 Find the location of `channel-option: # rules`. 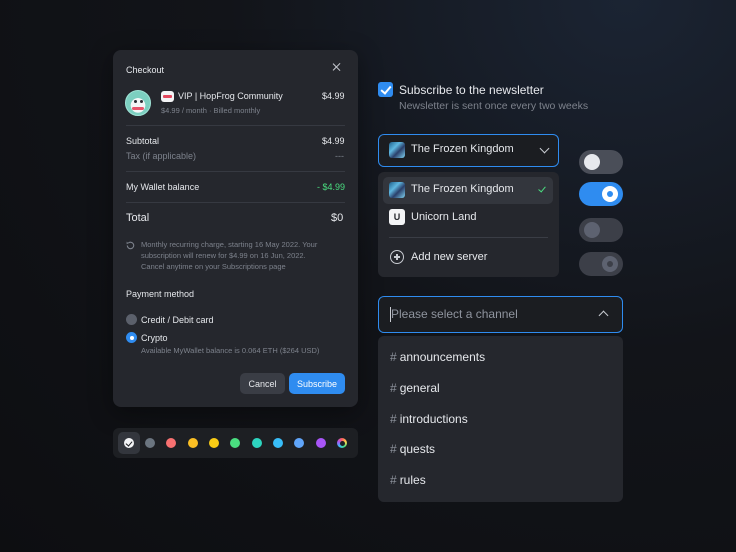

channel-option: # rules is located at coordinates (408, 480).